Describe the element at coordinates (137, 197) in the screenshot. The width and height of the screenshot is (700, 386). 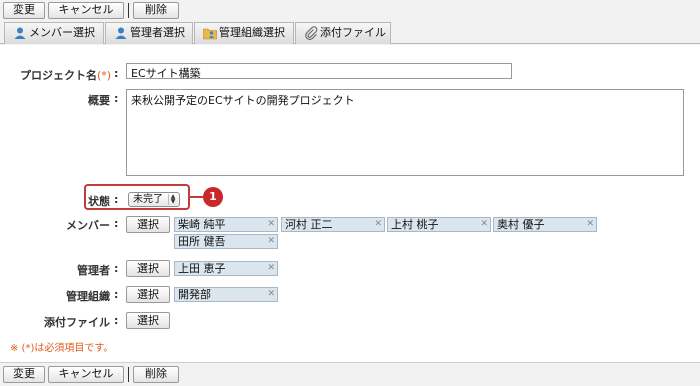
I see `callout-highlight-box` at that location.